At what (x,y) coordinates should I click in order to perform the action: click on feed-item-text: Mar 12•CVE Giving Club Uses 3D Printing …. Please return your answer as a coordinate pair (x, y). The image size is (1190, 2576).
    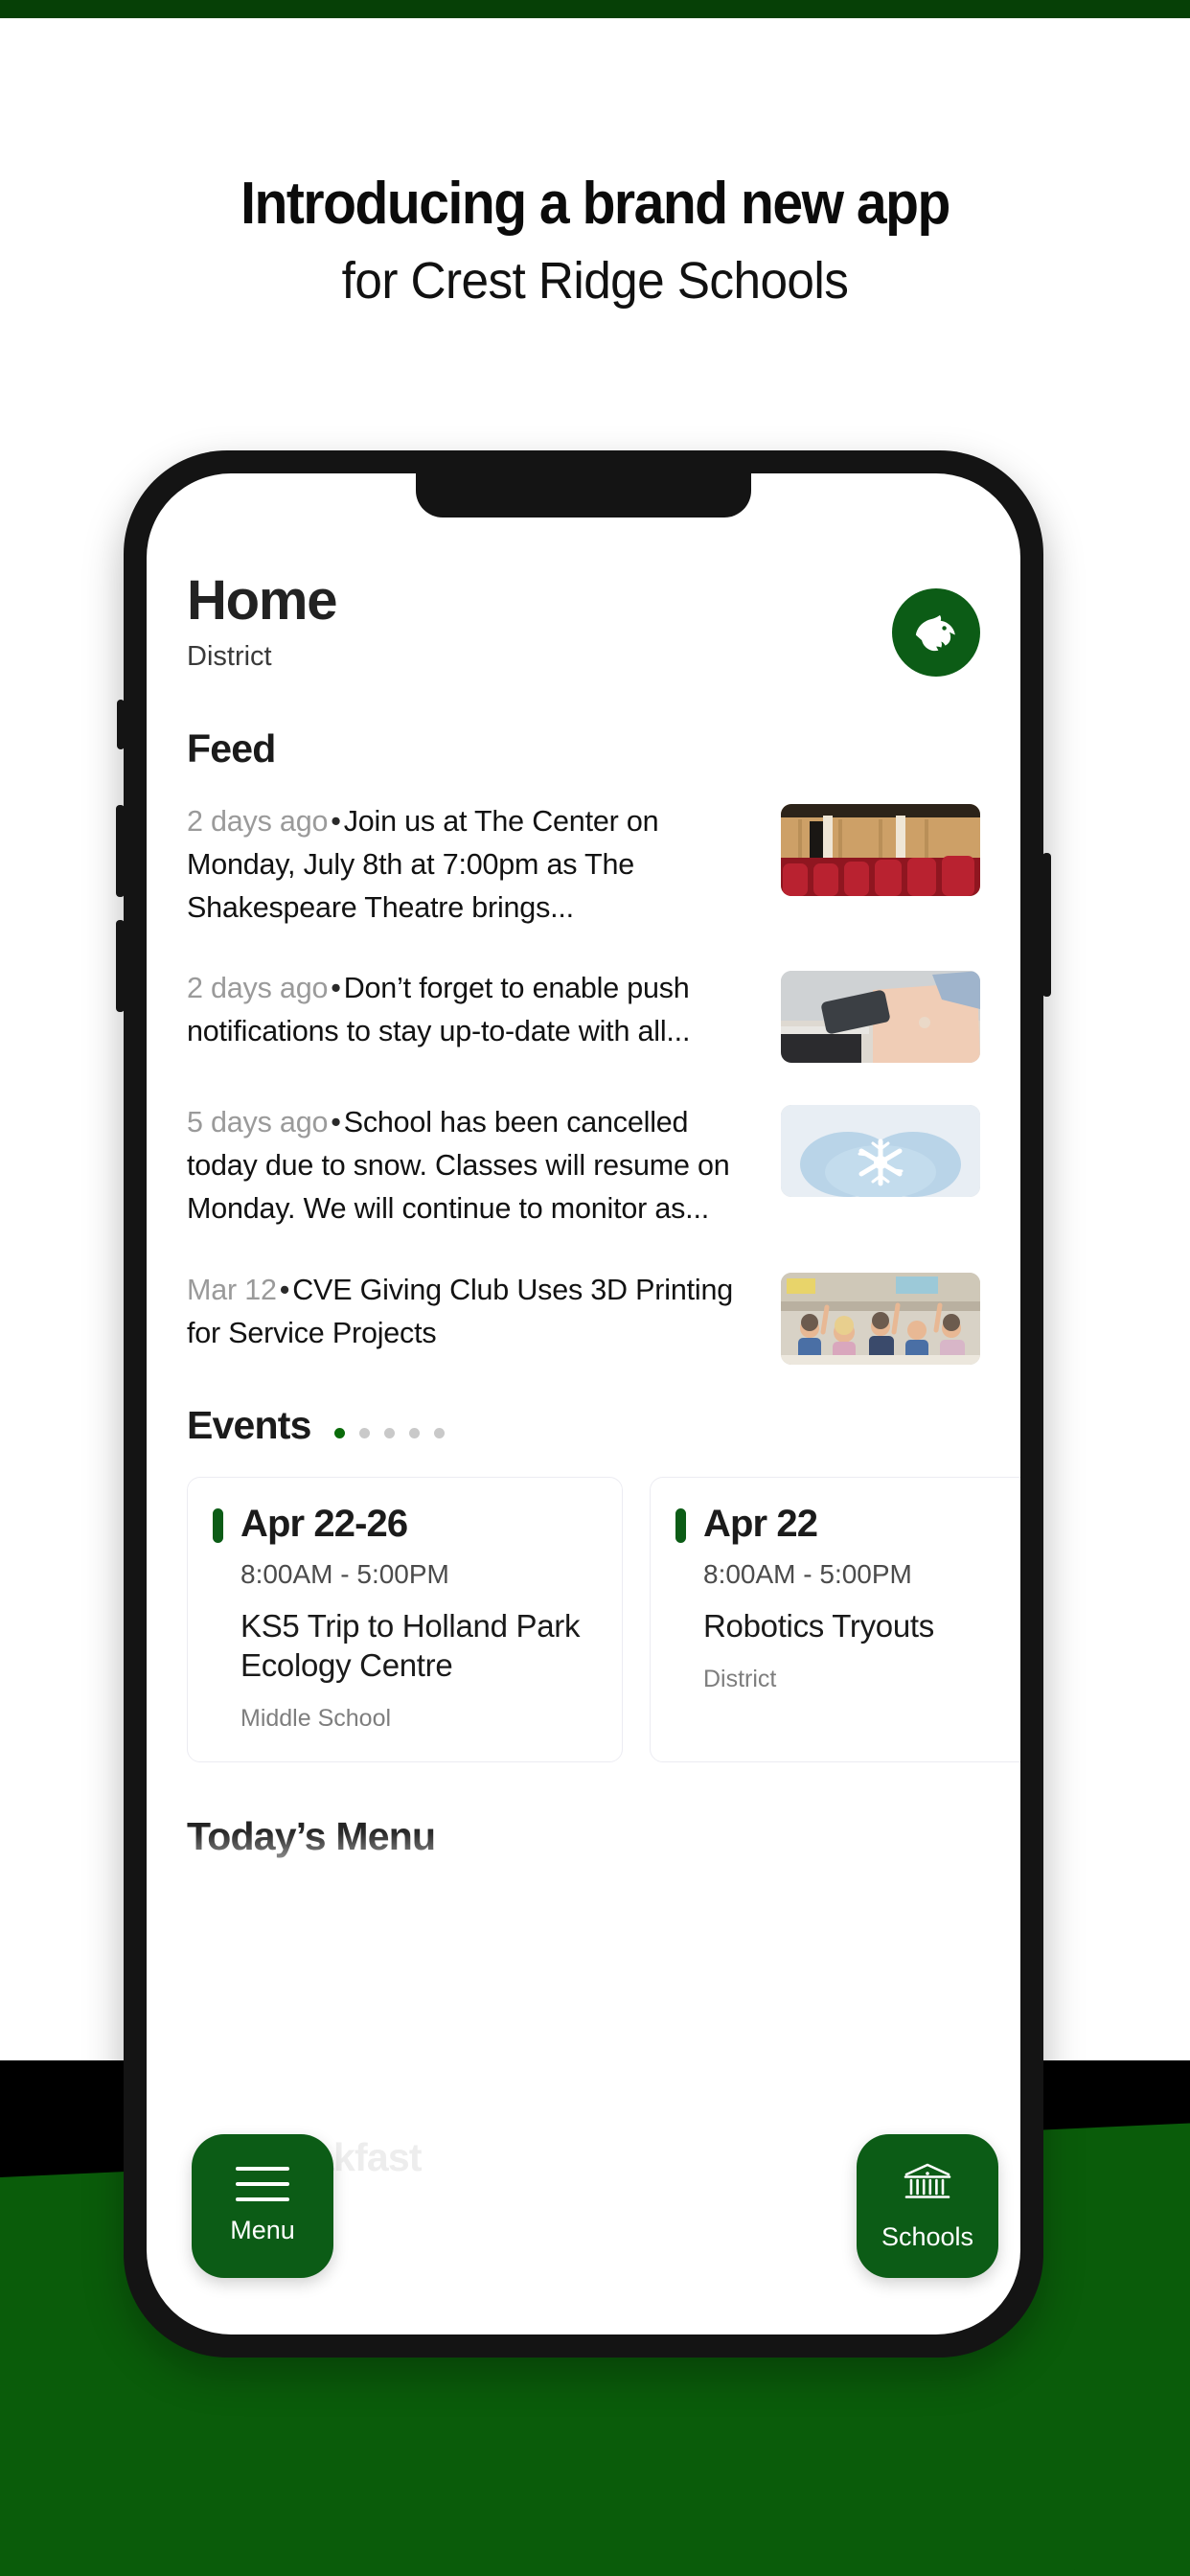
    Looking at the image, I should click on (474, 1312).